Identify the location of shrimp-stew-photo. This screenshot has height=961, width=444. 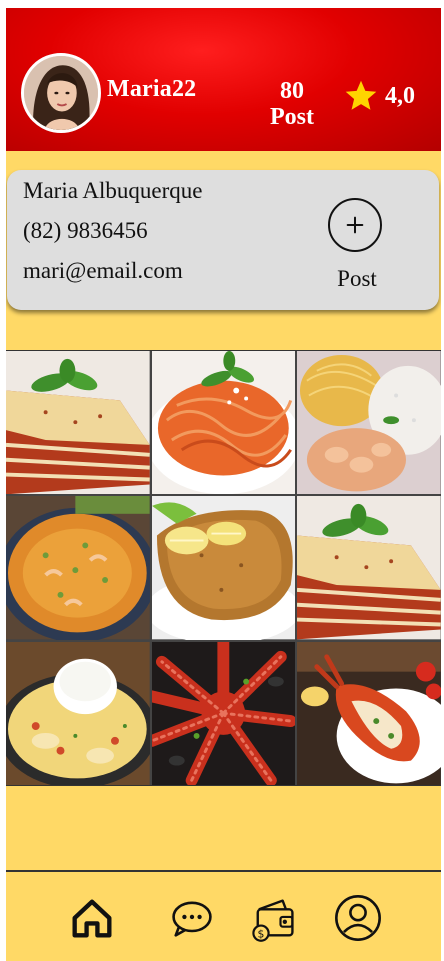
(78, 568).